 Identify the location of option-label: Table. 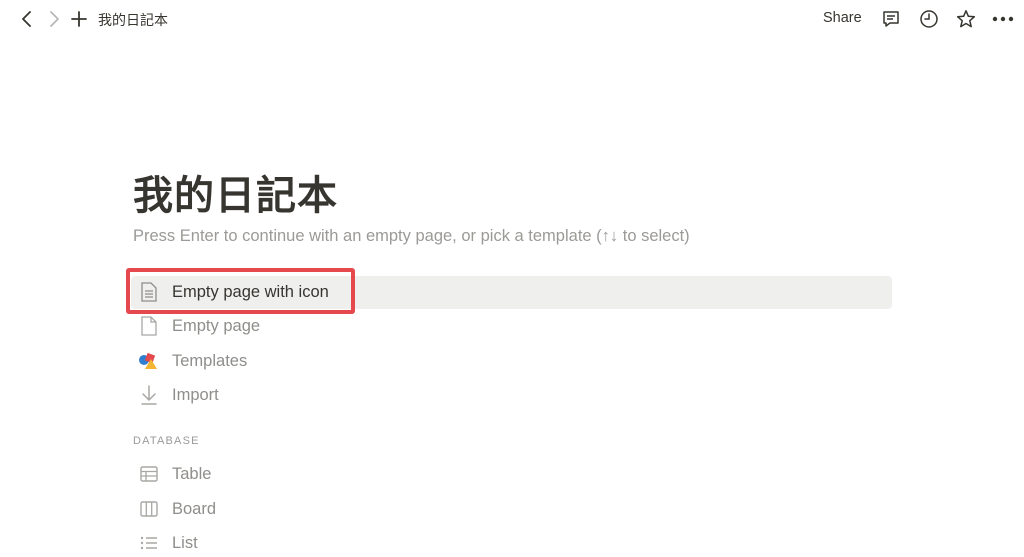
(192, 473).